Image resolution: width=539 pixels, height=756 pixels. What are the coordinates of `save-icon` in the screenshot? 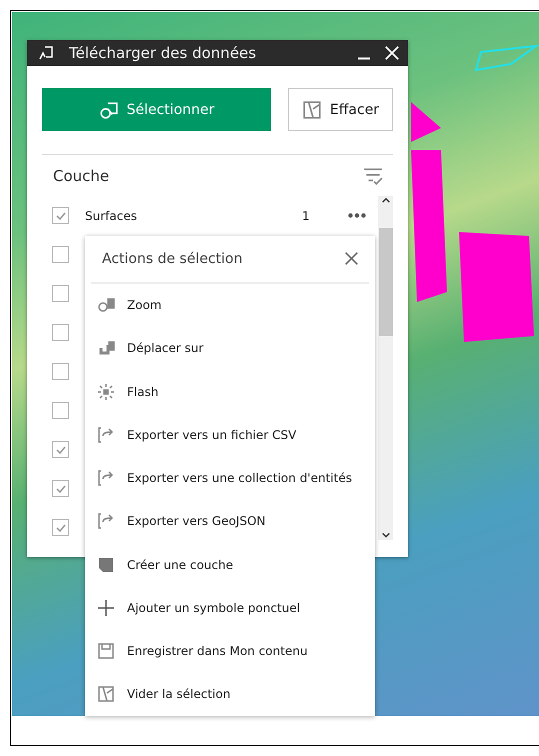 It's located at (106, 651).